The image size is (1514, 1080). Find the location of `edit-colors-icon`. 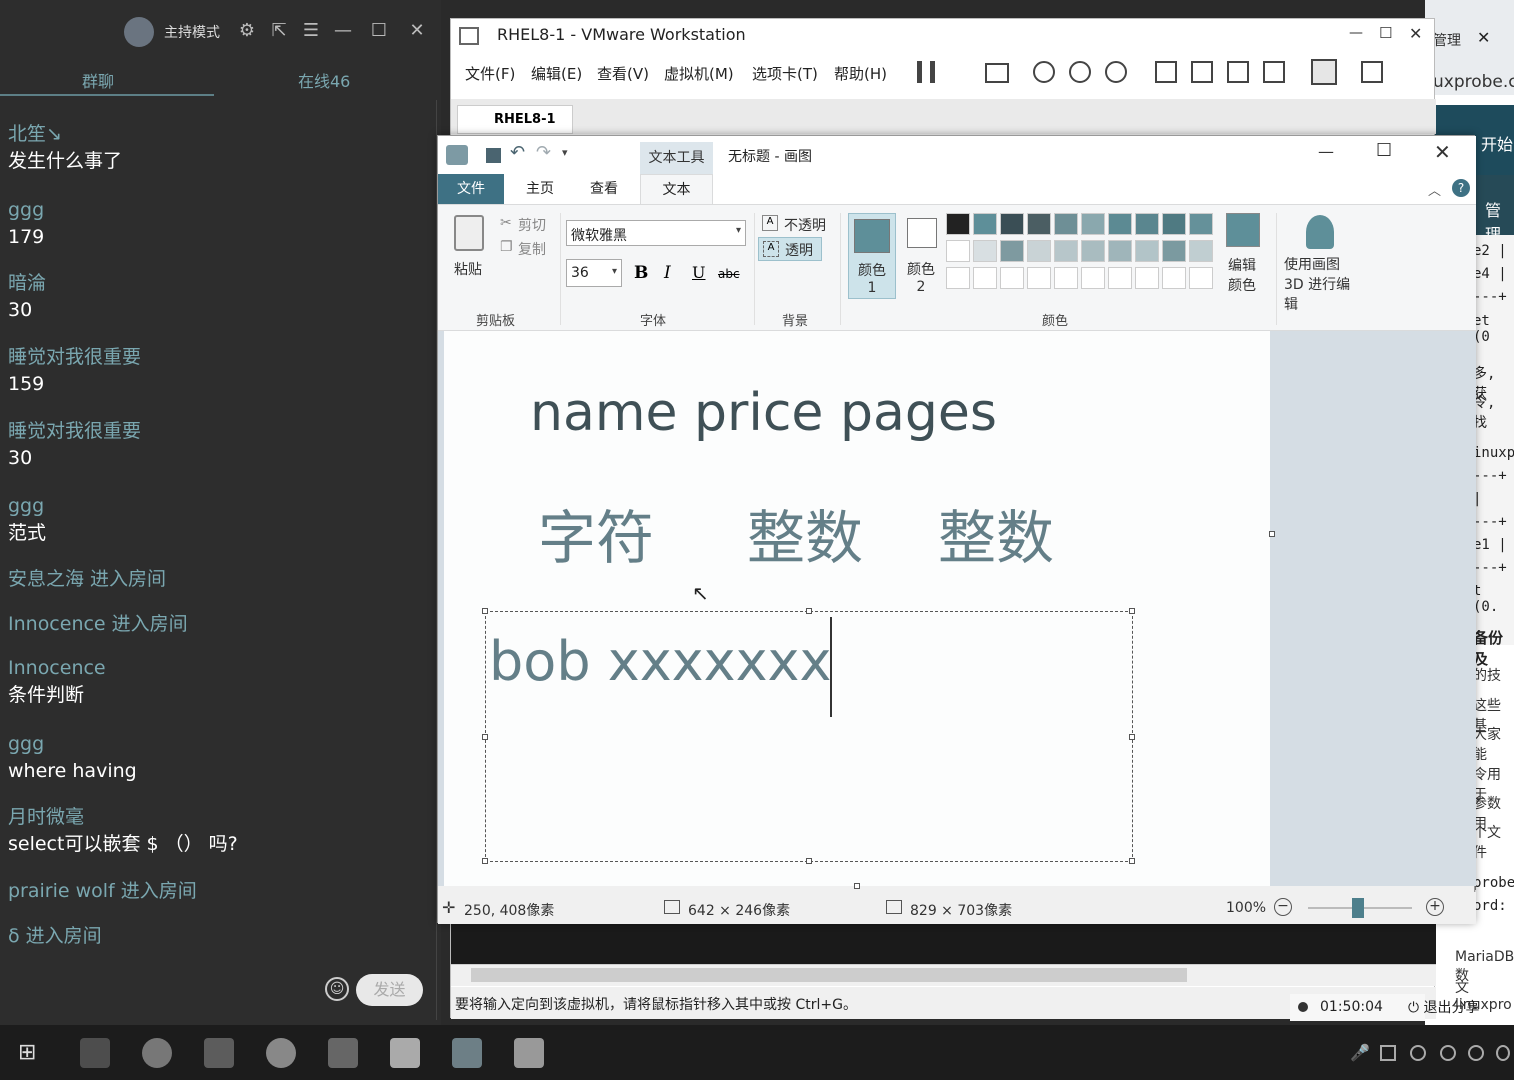

edit-colors-icon is located at coordinates (1243, 230).